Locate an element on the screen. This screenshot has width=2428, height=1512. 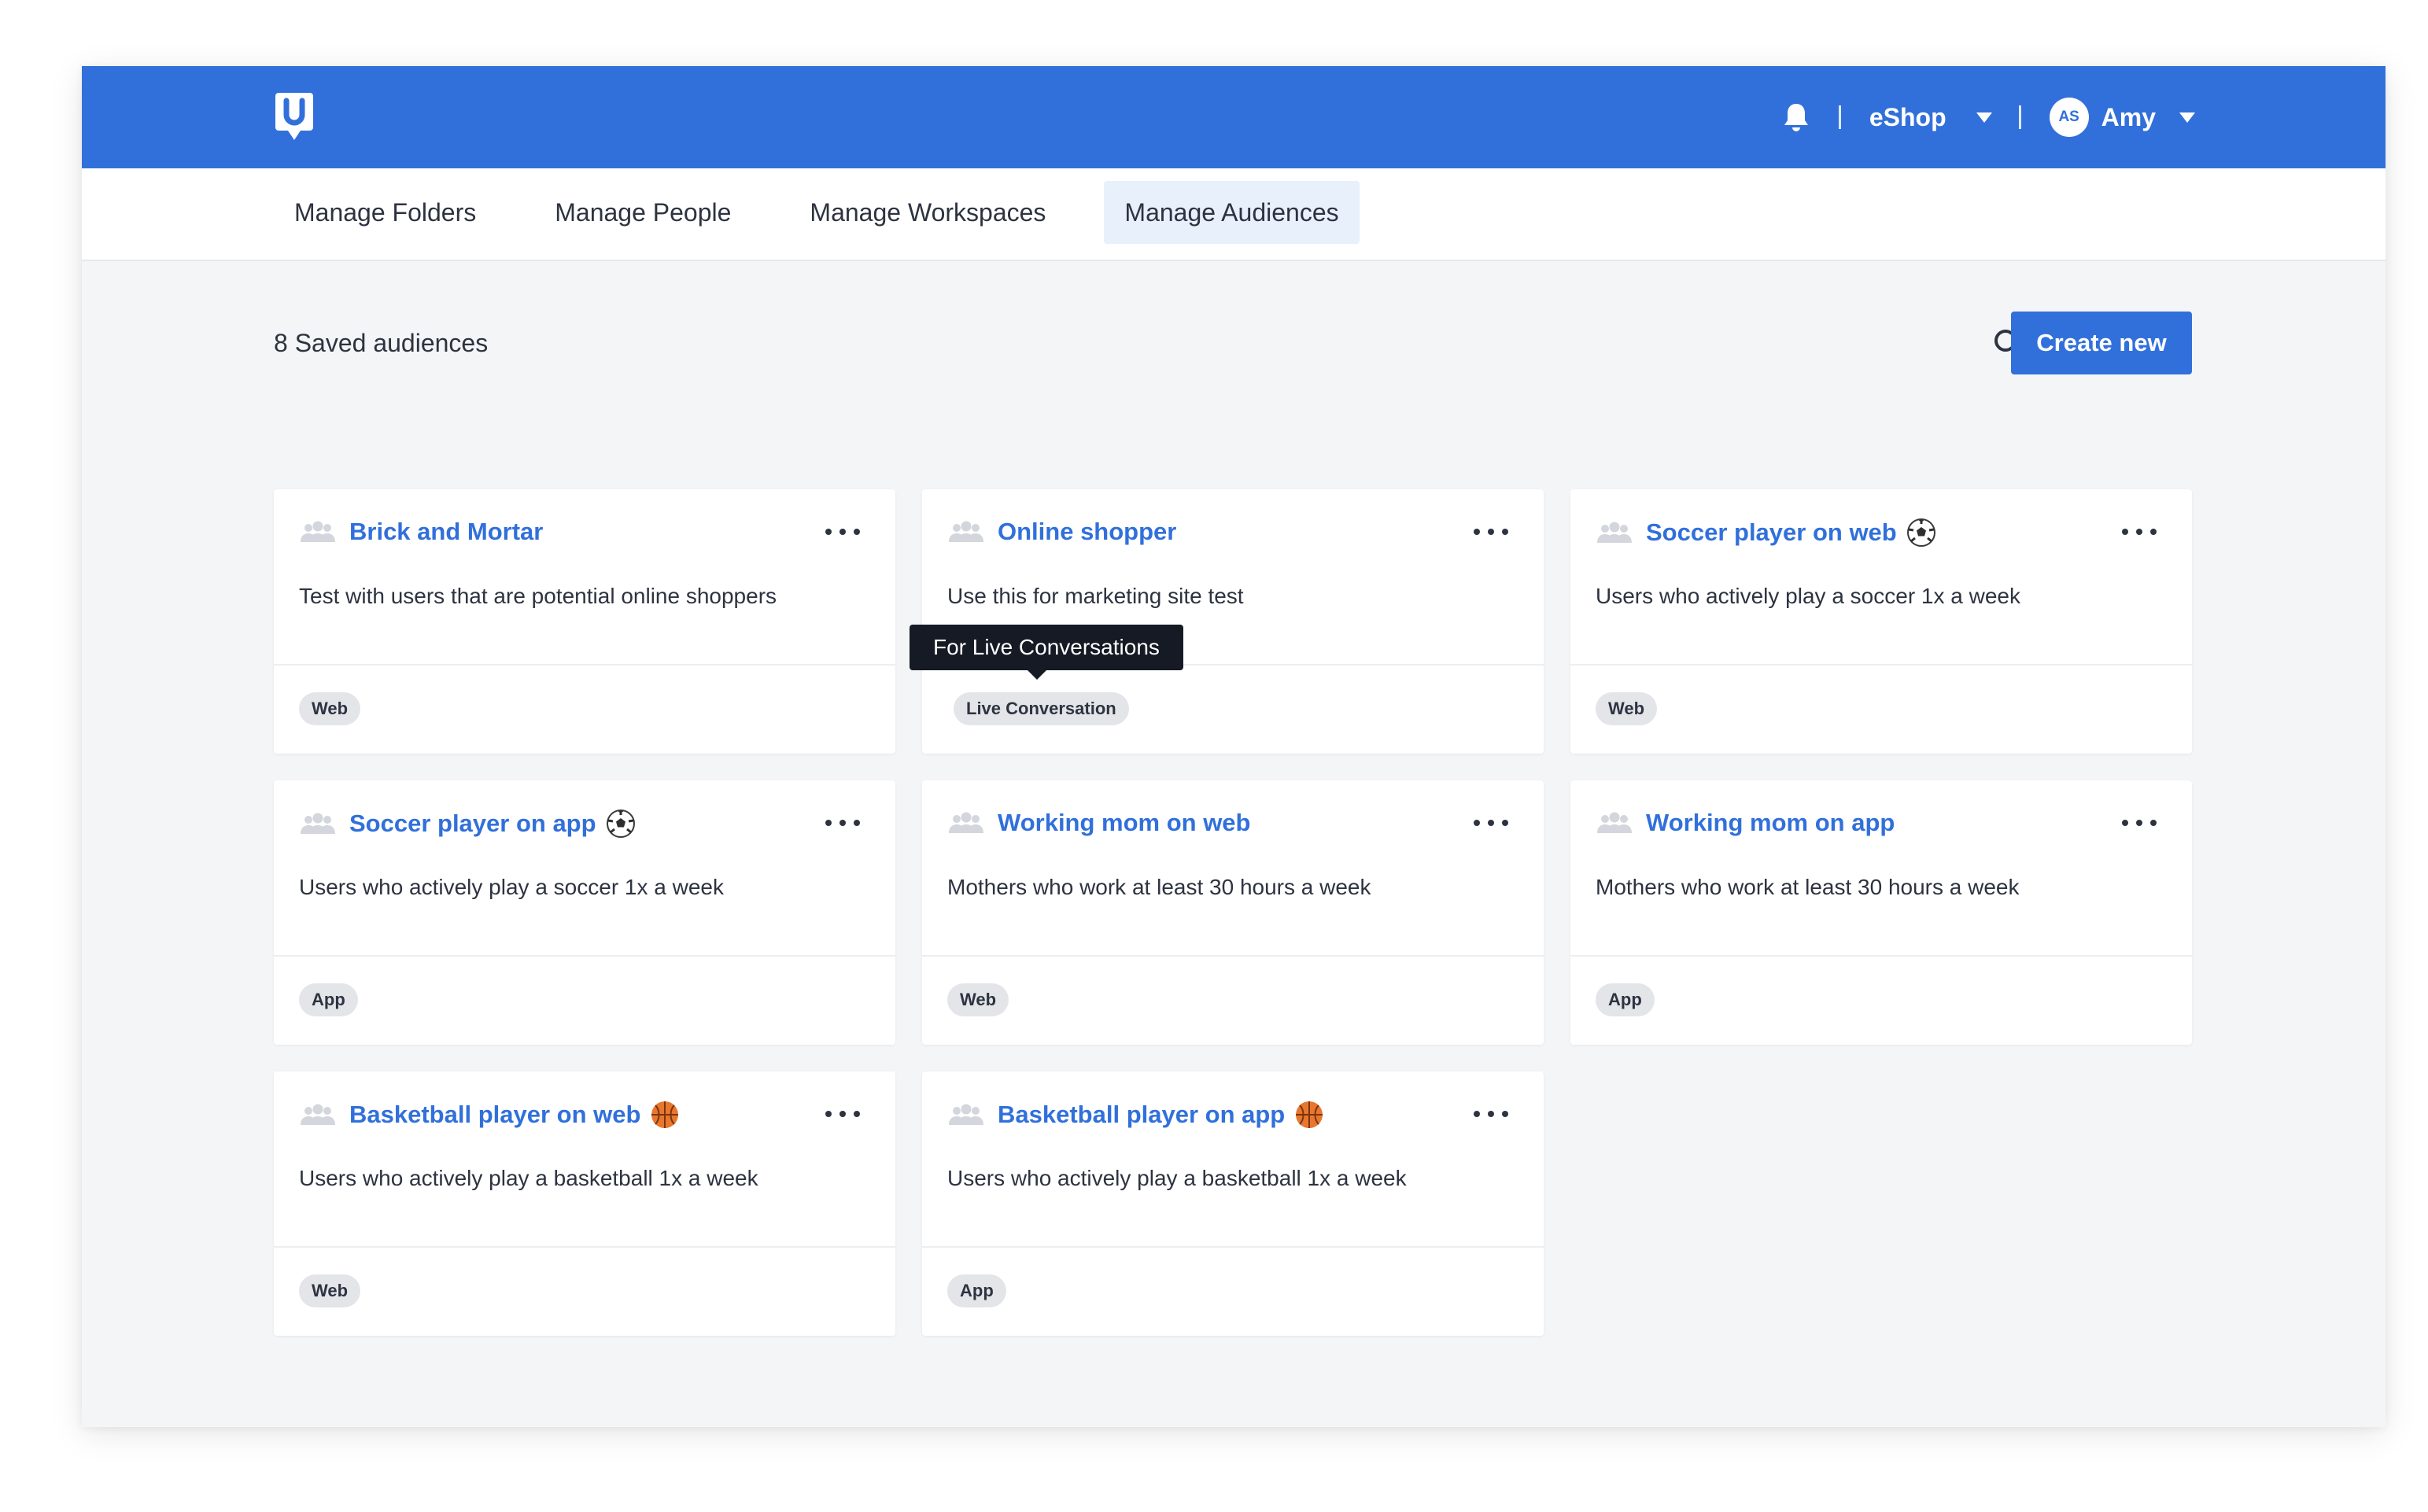
audience-title: Working mom on app is located at coordinates (1770, 823).